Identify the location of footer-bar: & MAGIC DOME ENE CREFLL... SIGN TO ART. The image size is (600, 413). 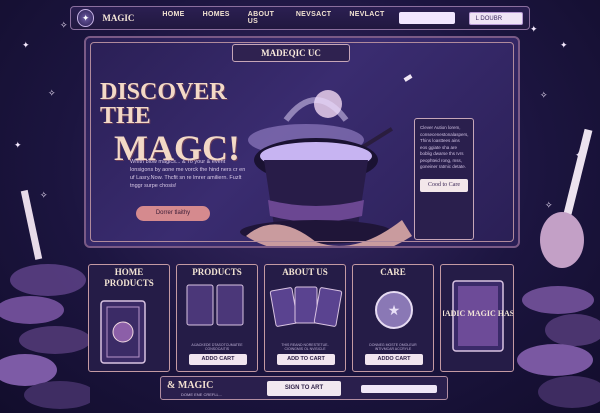
(304, 388).